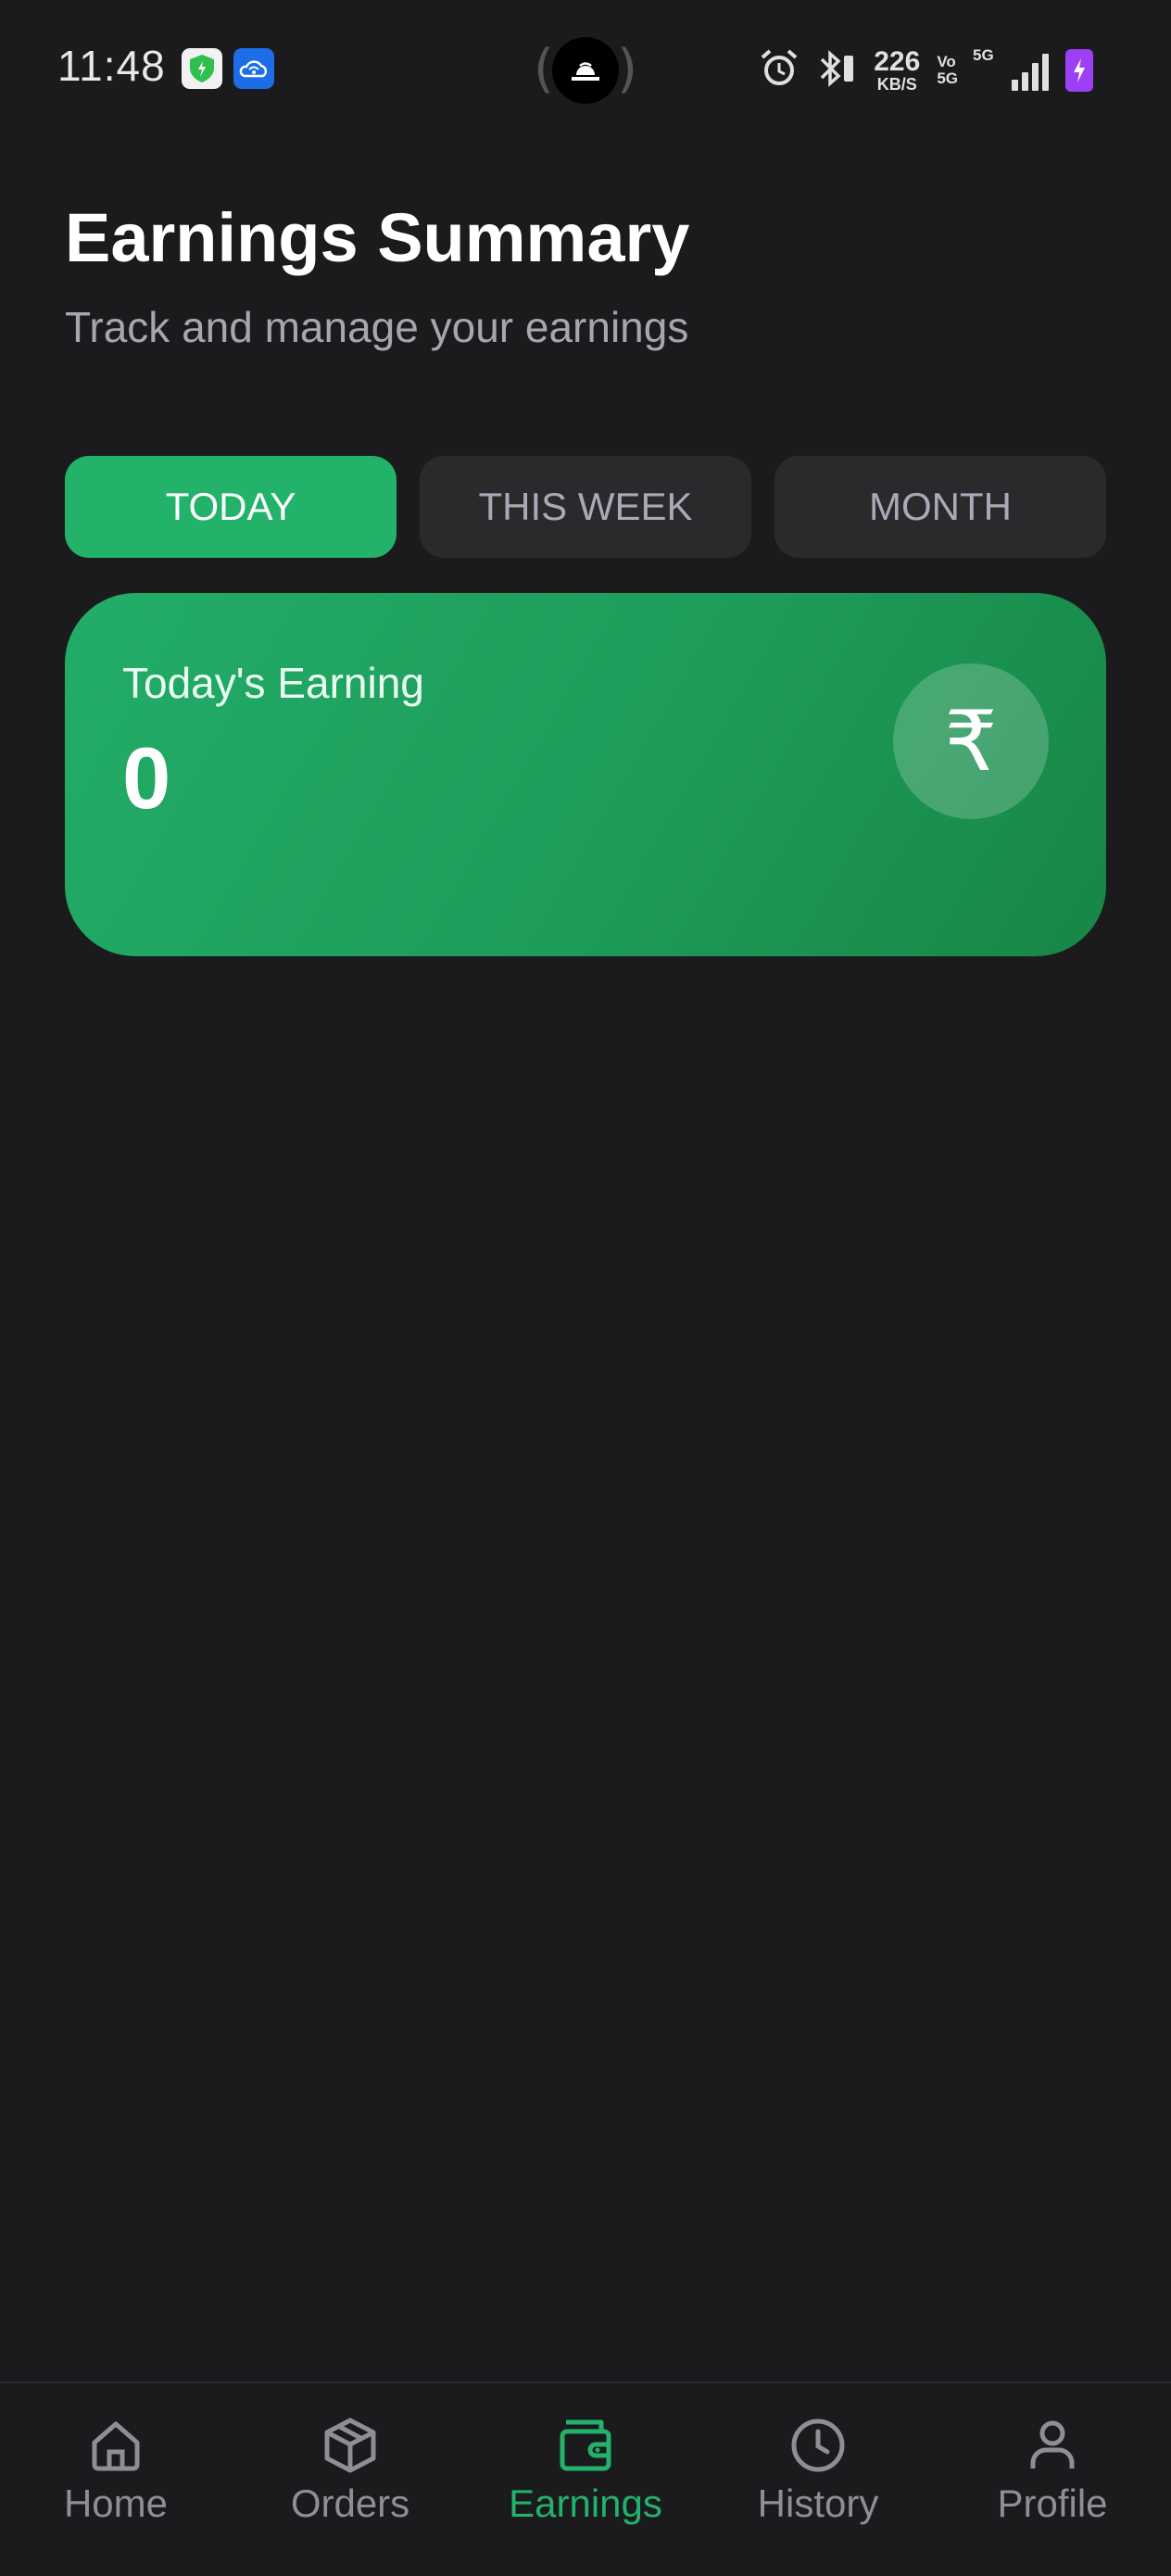 The width and height of the screenshot is (1171, 2576). I want to click on nav-label-earnings: Earnings, so click(585, 2503).